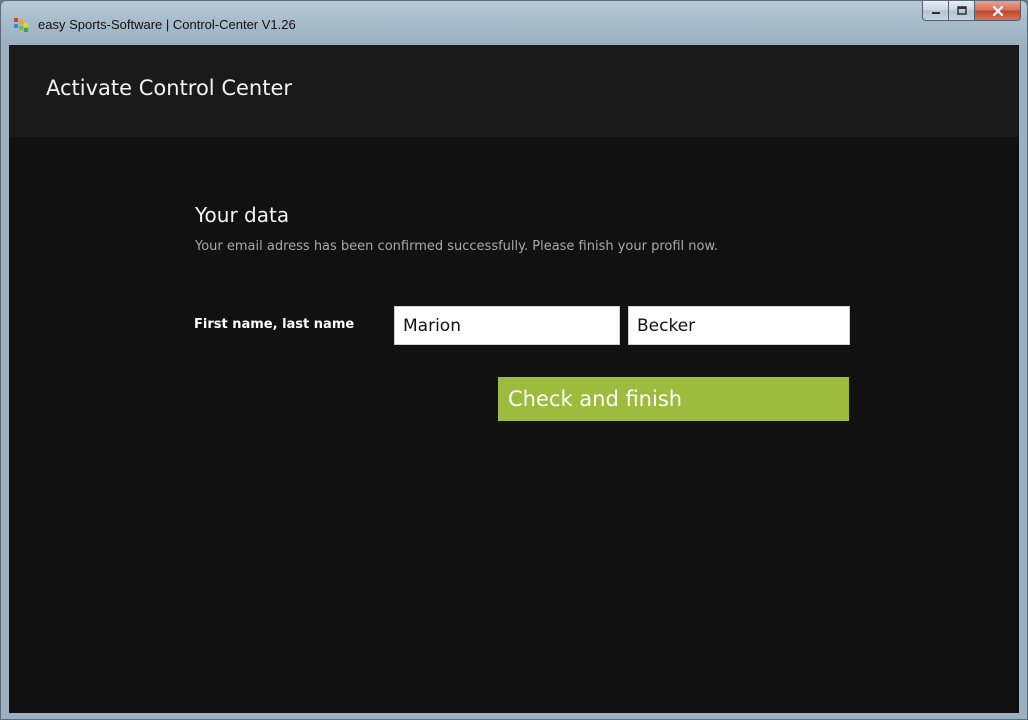  Describe the element at coordinates (242, 215) in the screenshot. I see `section-title: Your data` at that location.